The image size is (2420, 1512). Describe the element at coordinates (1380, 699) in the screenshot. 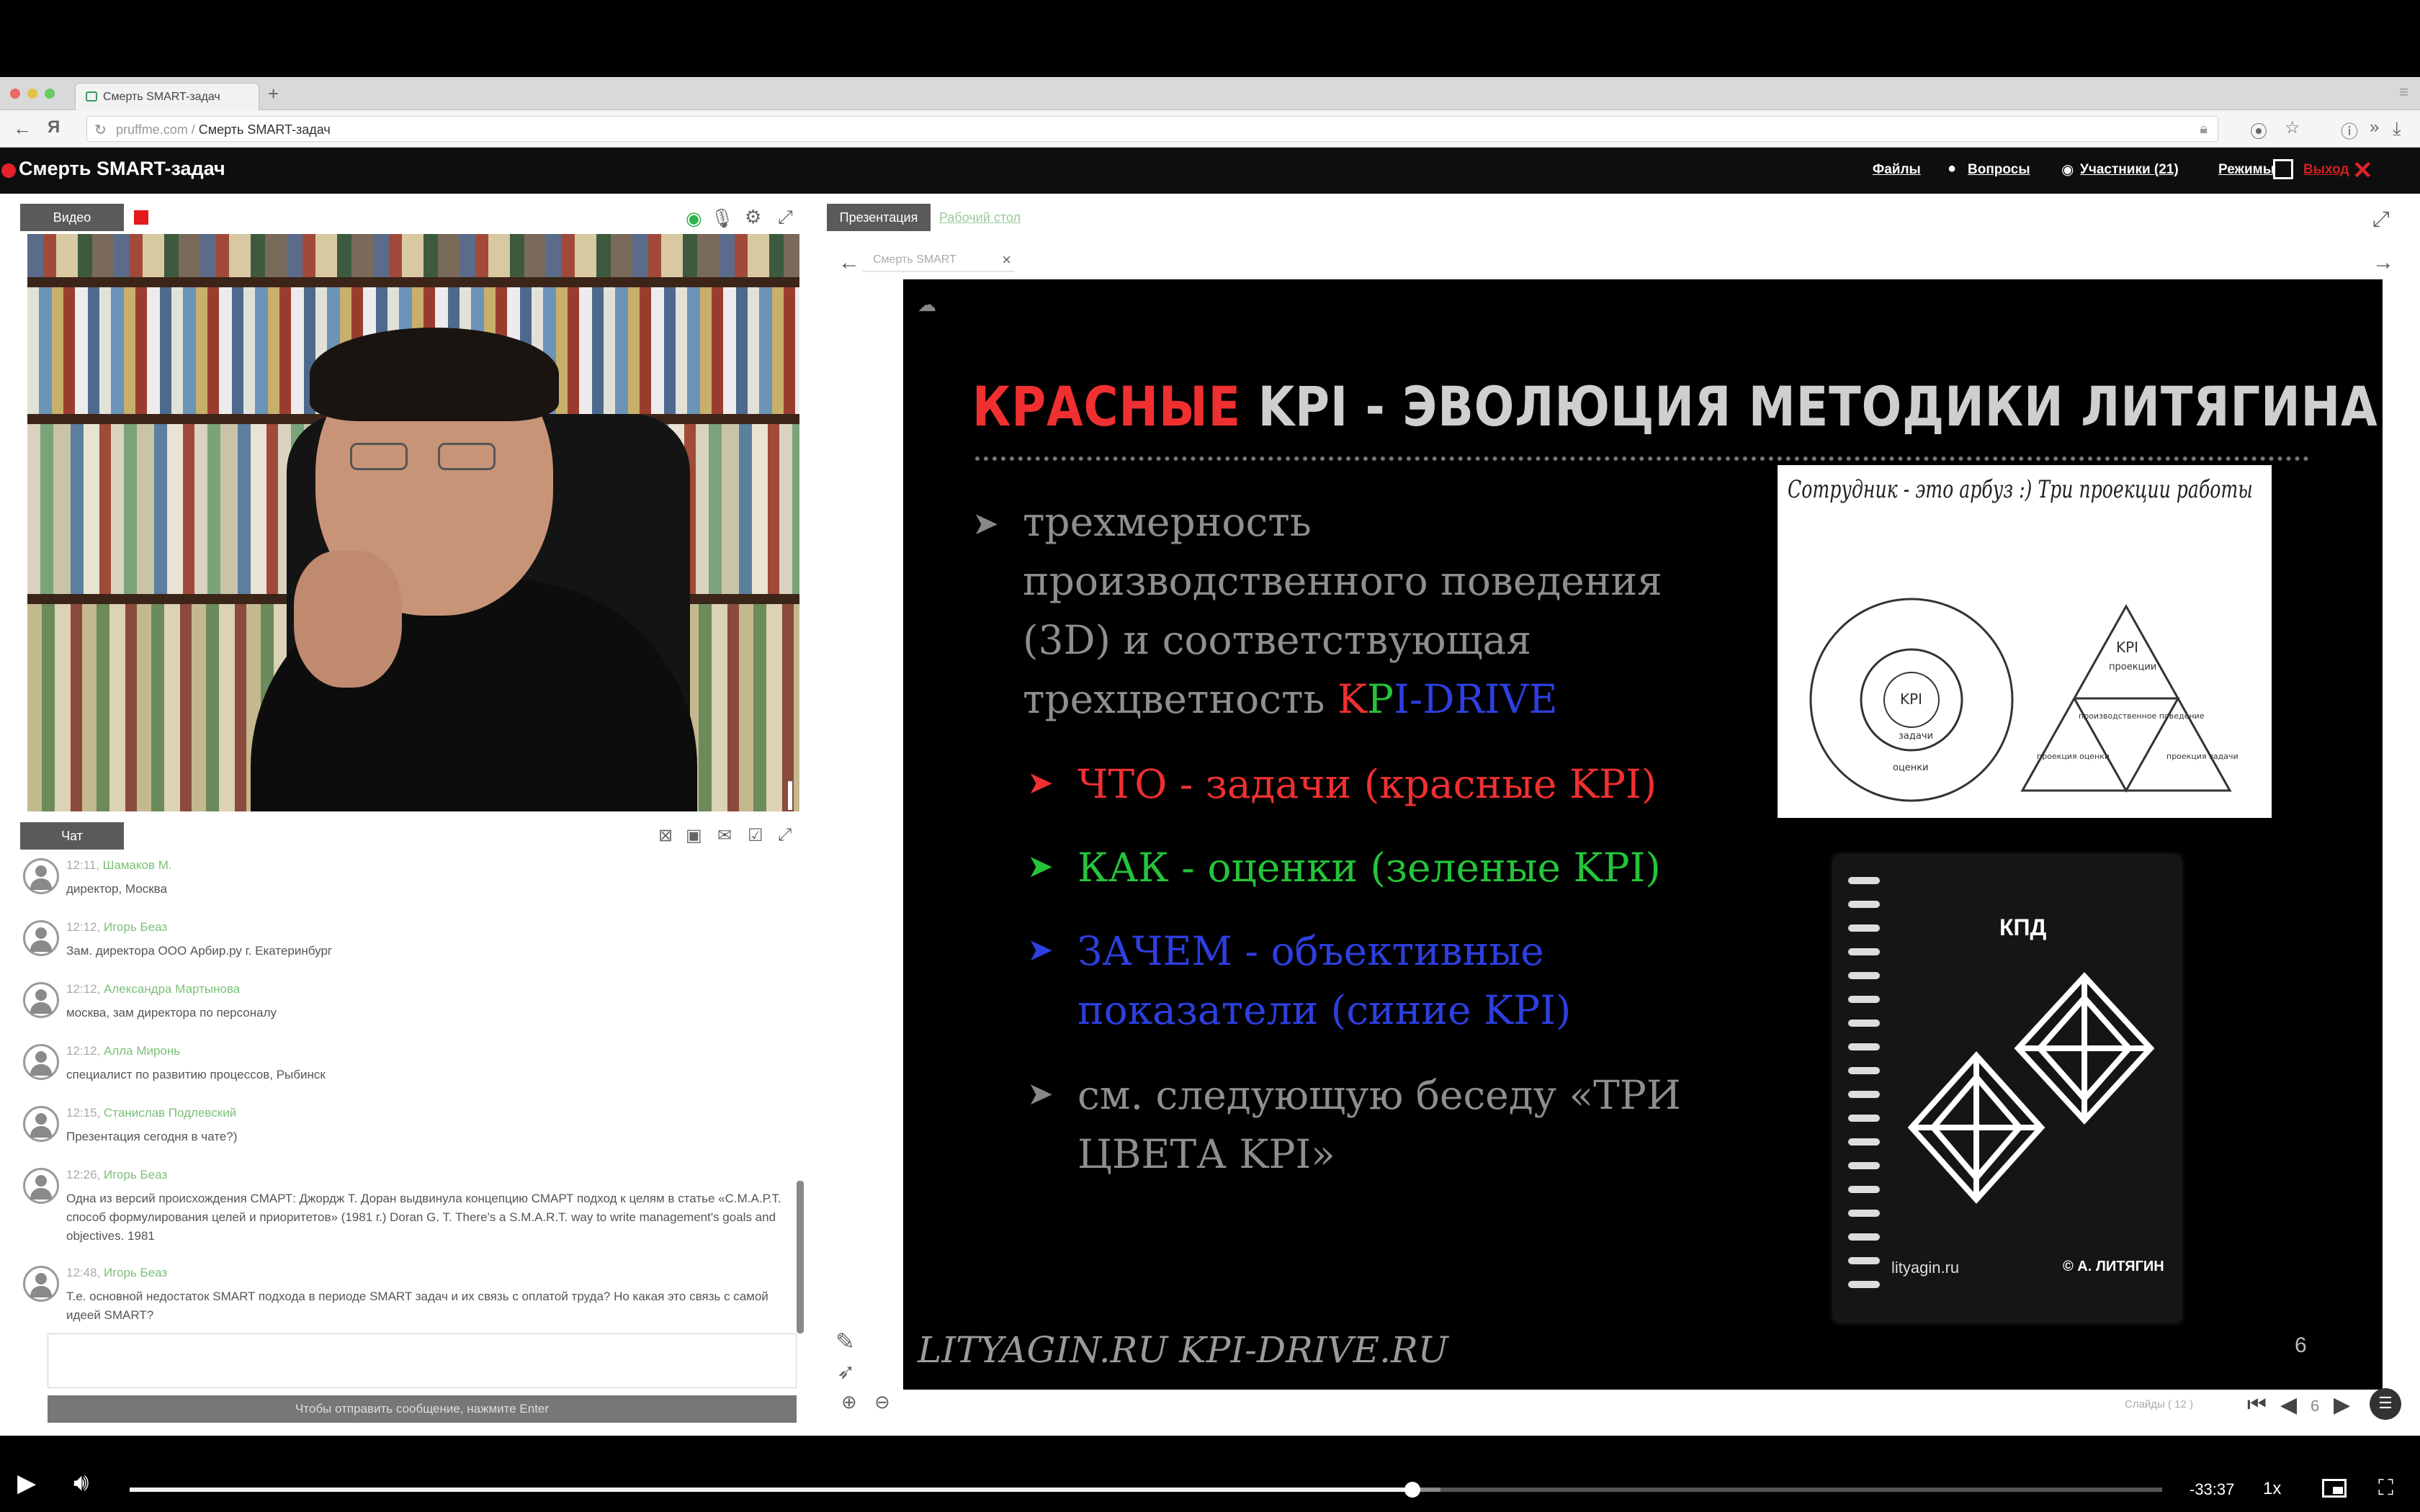

I see `kpi-drive-p: P` at that location.